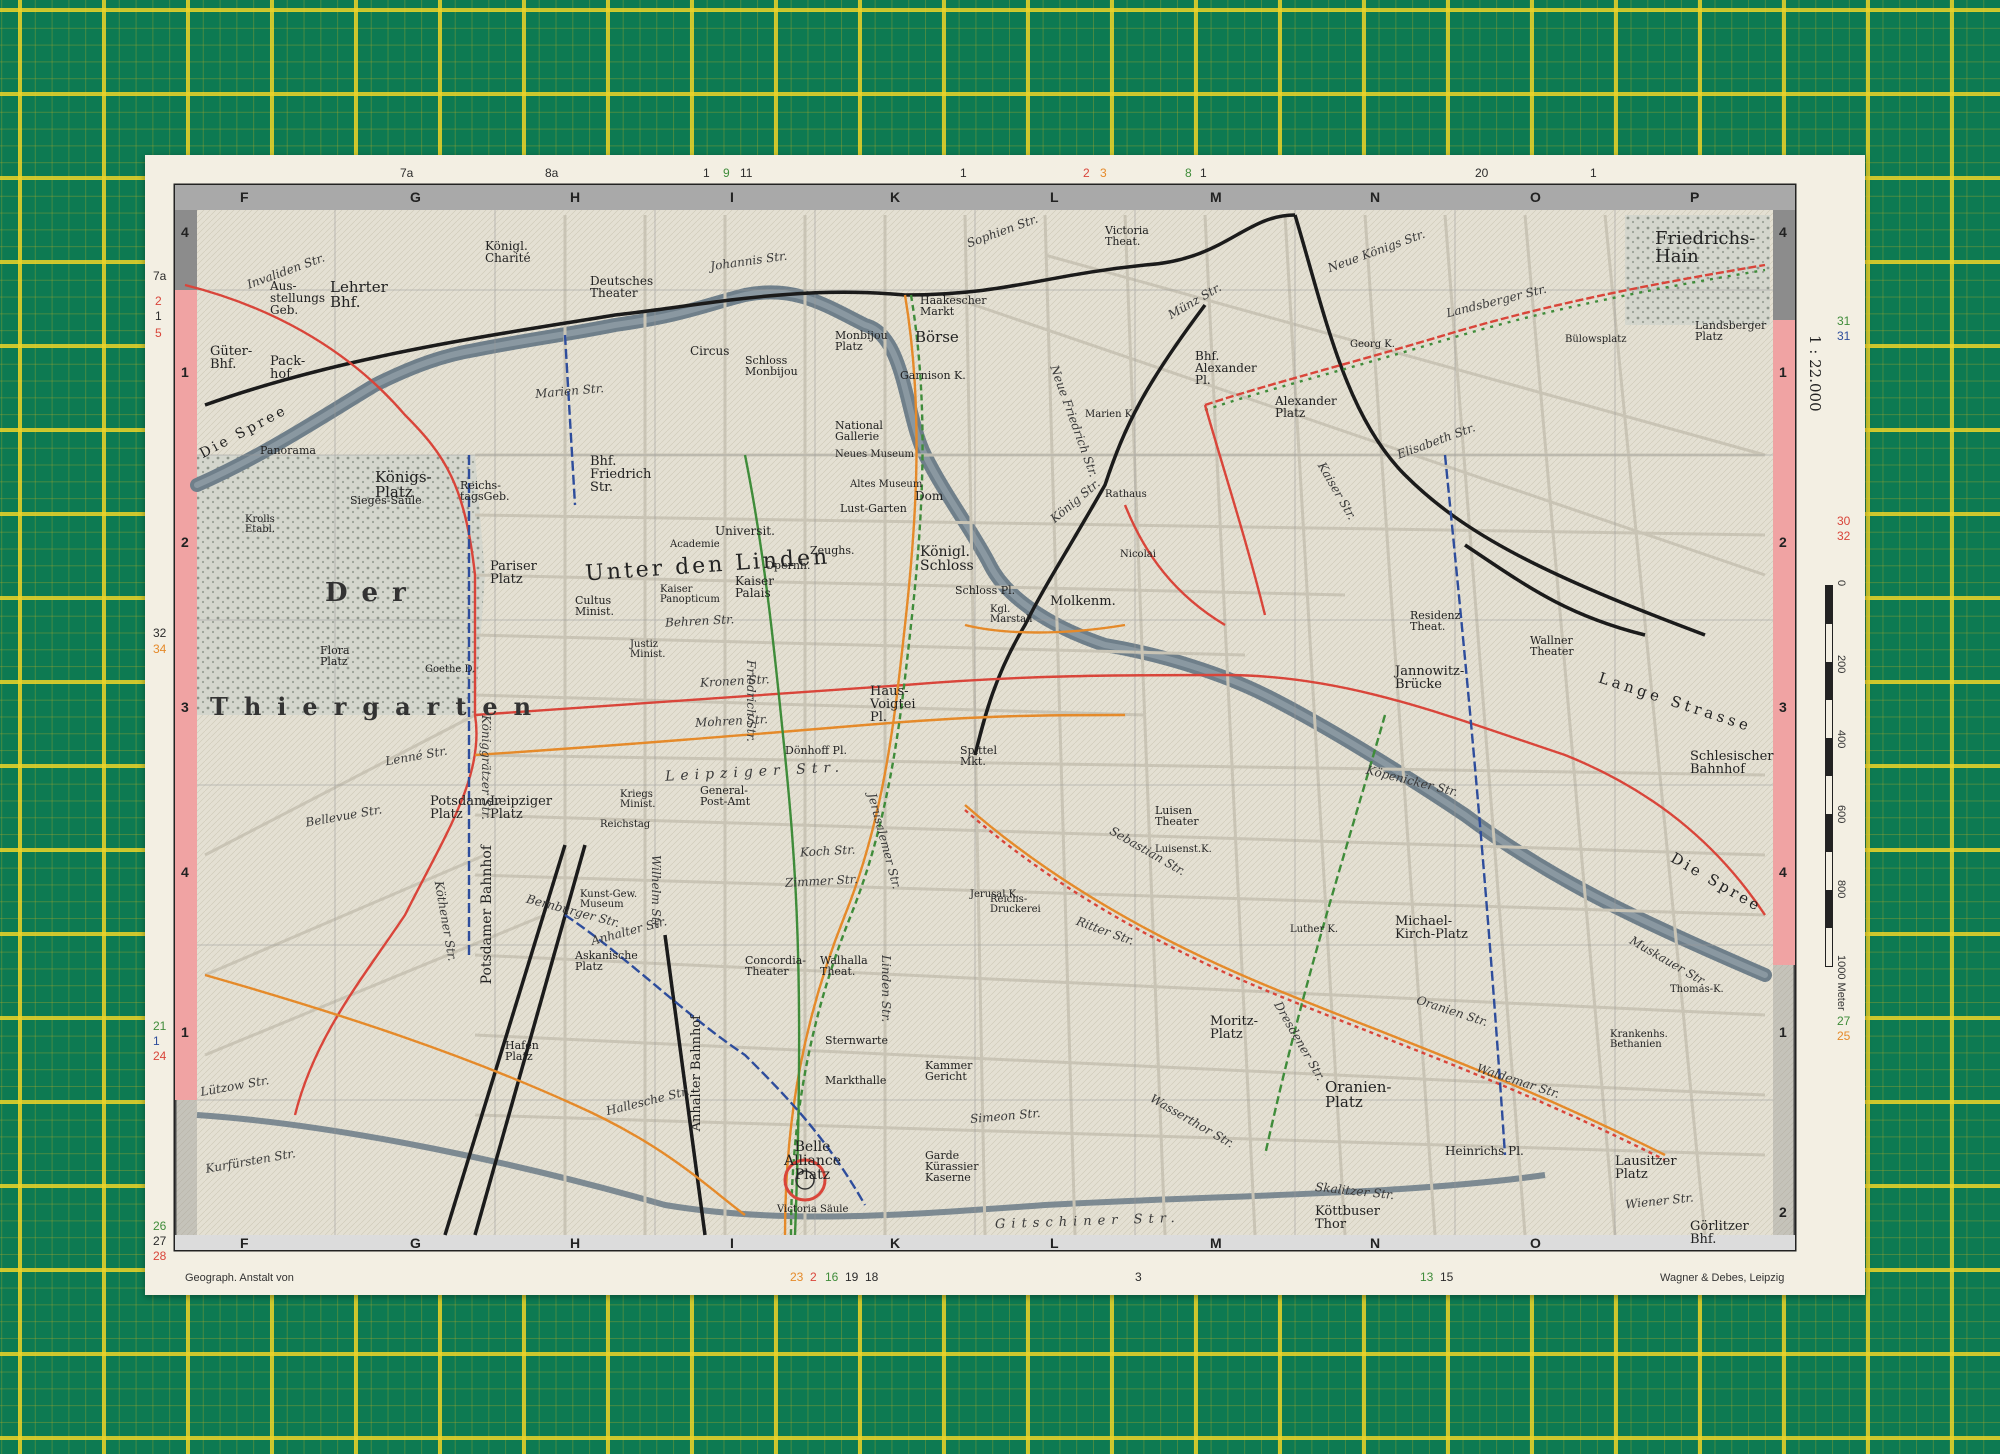 Image resolution: width=2000 pixels, height=1454 pixels. I want to click on label-hausvoigtei: Haus-Voigtei Pl., so click(893, 704).